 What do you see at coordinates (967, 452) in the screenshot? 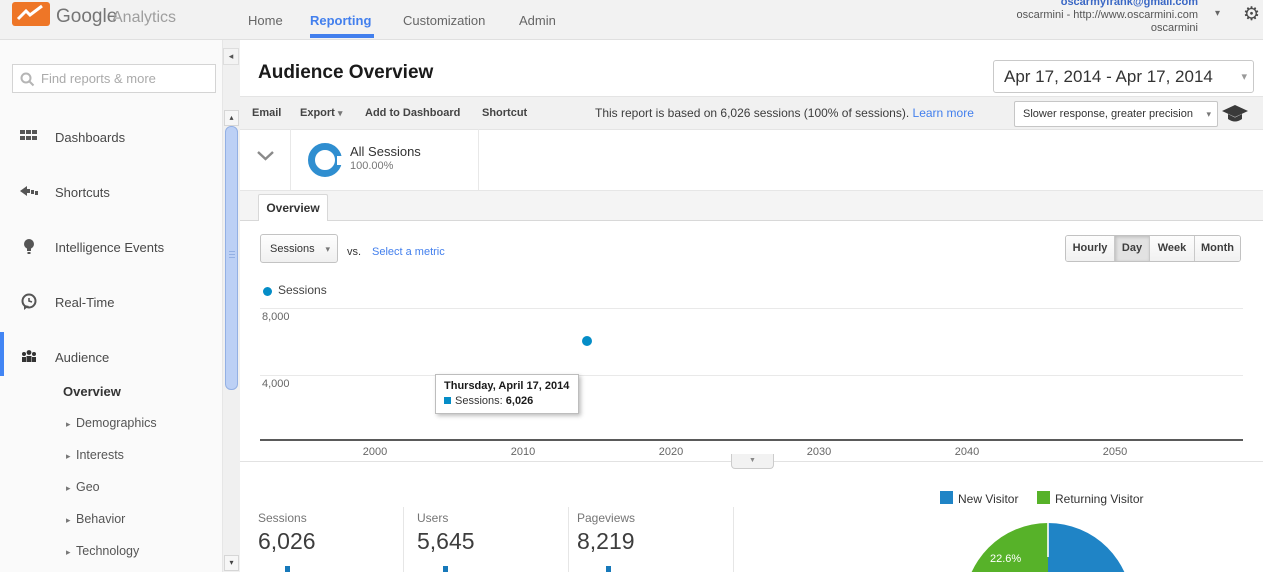
I see `x-tick: 2040` at bounding box center [967, 452].